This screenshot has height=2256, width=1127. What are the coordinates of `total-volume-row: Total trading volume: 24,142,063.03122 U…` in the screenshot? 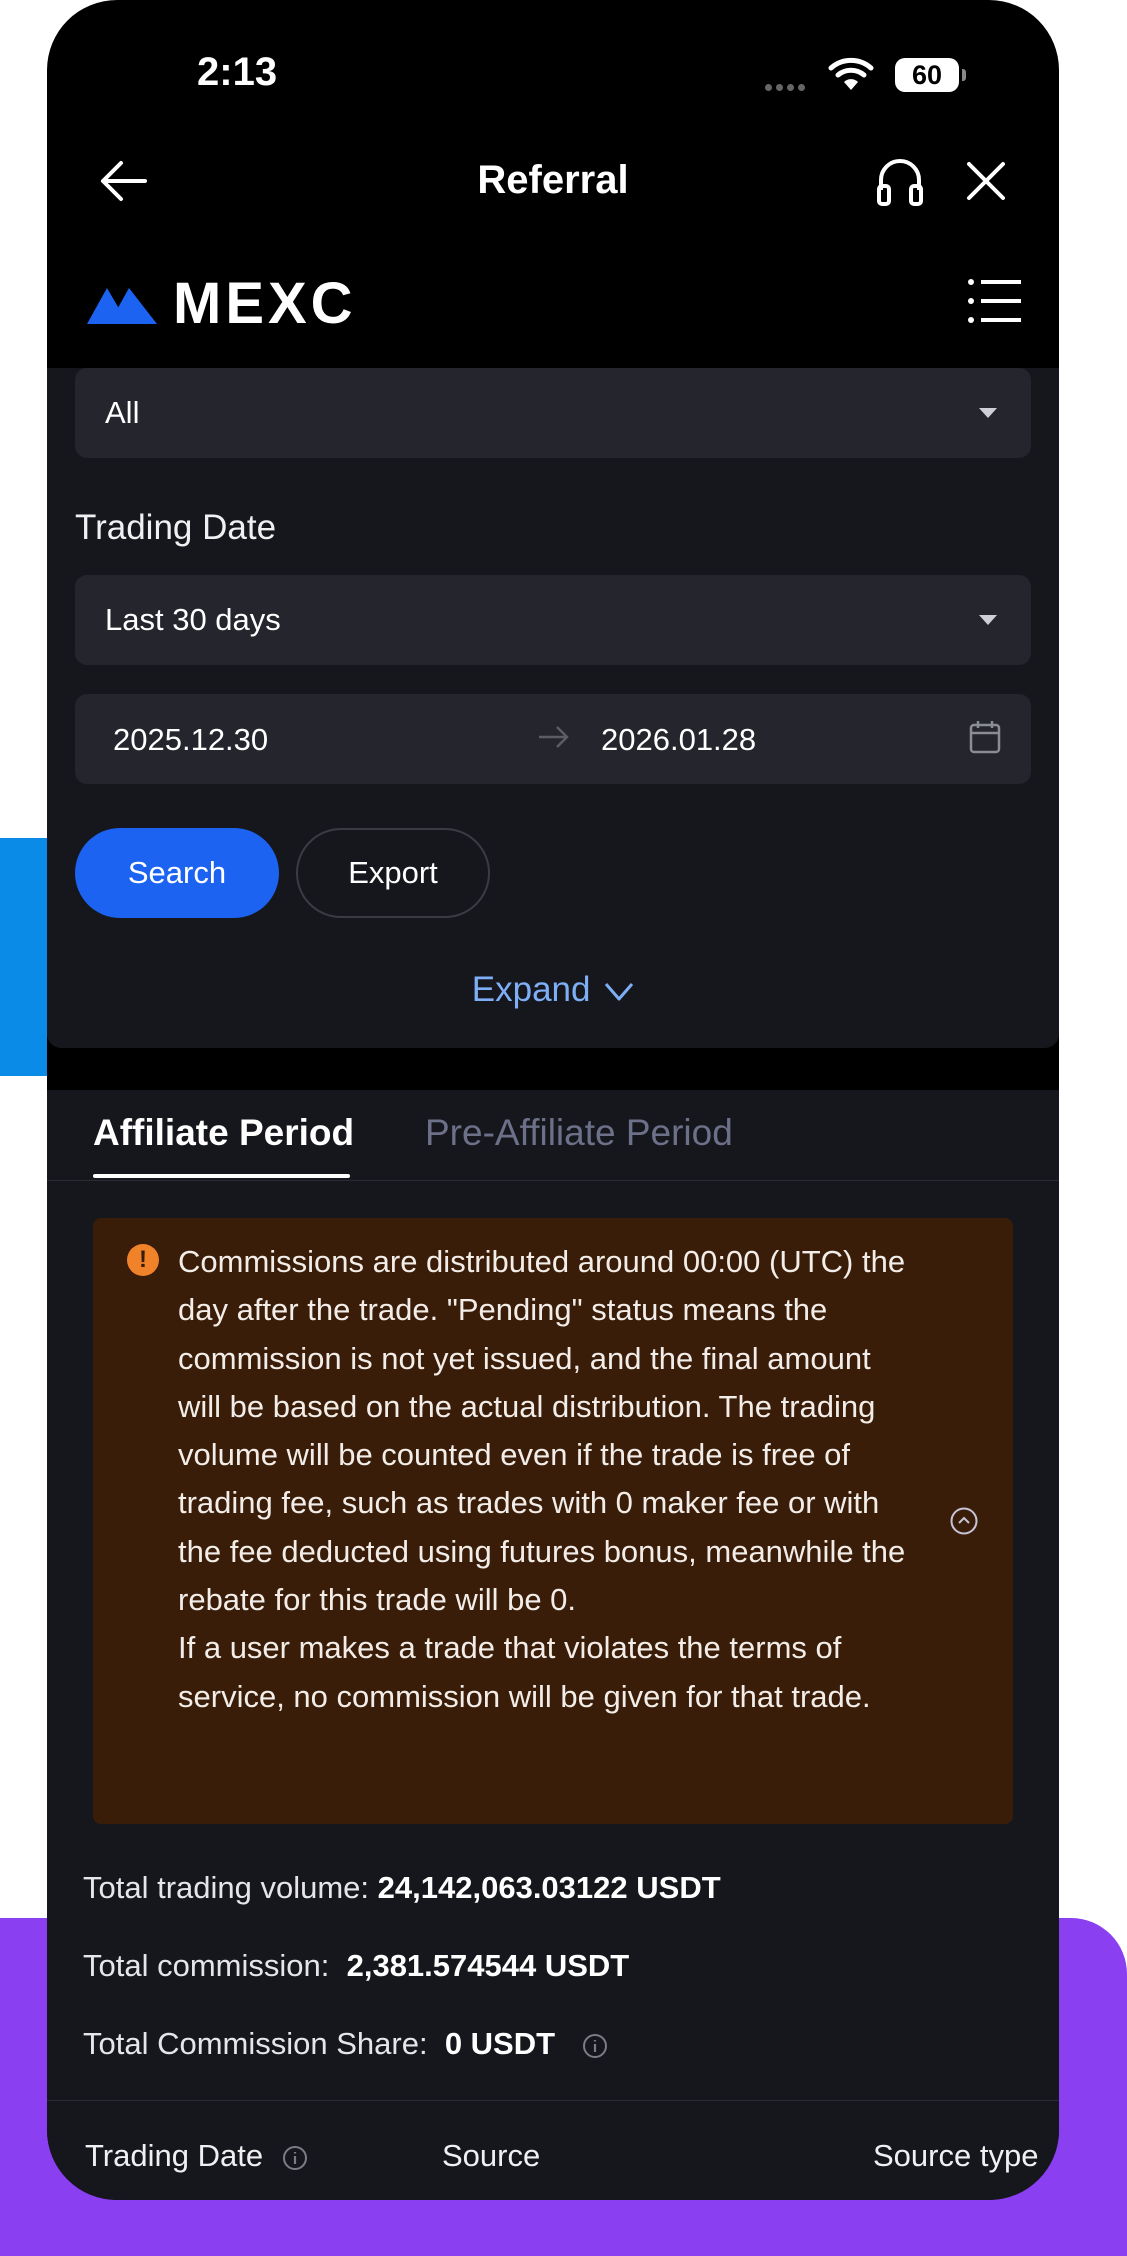 It's located at (402, 1888).